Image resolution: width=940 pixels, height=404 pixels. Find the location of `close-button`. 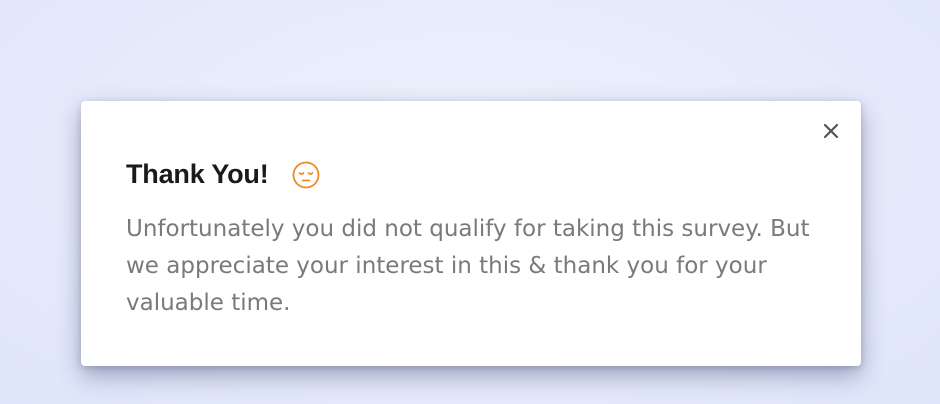

close-button is located at coordinates (831, 131).